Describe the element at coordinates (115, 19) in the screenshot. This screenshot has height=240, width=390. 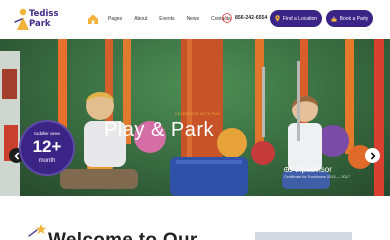
I see `nav-item-pages: Pages` at that location.